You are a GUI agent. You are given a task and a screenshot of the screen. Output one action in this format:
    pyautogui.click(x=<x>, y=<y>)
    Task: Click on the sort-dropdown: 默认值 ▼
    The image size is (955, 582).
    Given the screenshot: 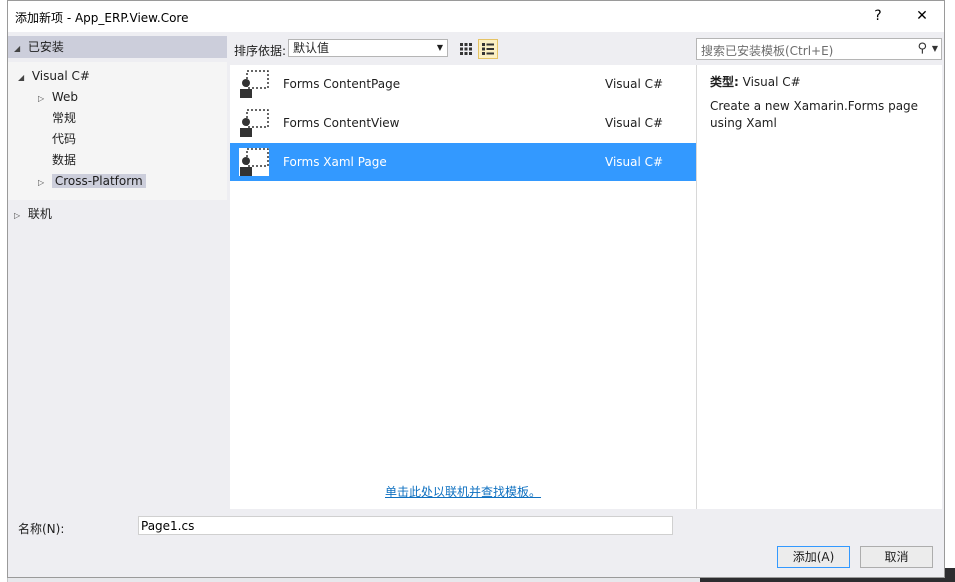 What is the action you would take?
    pyautogui.click(x=368, y=48)
    